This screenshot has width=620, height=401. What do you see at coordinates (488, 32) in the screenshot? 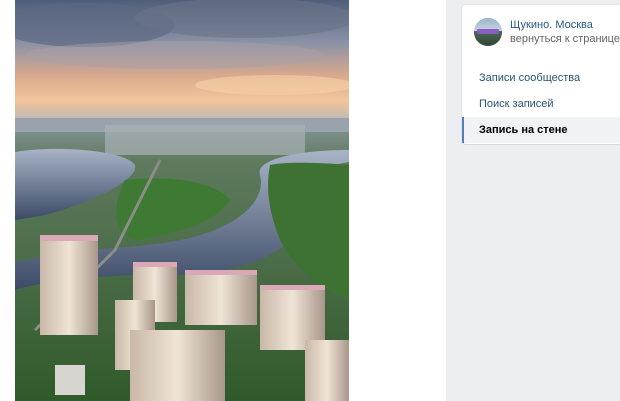
I see `community-avatar` at bounding box center [488, 32].